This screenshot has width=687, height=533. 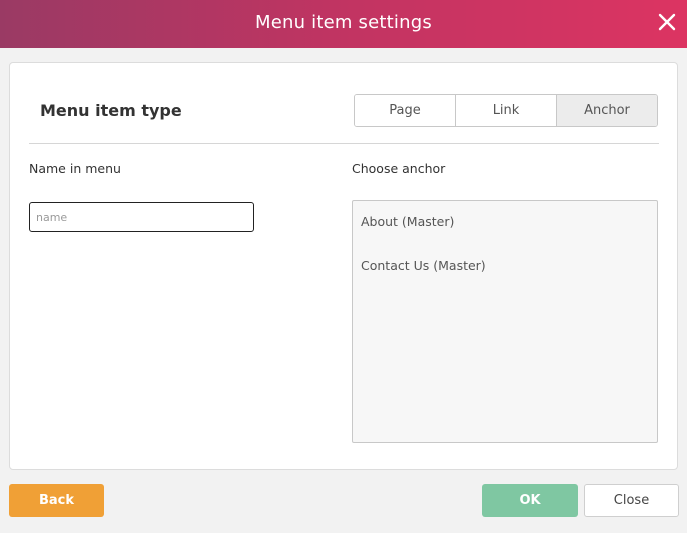 I want to click on anchor-item-about: About (Master), so click(x=407, y=221).